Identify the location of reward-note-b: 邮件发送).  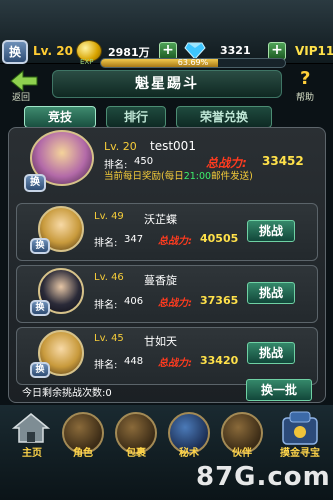
(232, 176).